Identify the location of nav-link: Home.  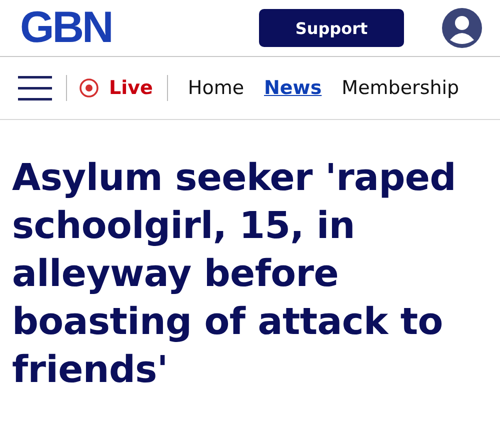
(216, 88).